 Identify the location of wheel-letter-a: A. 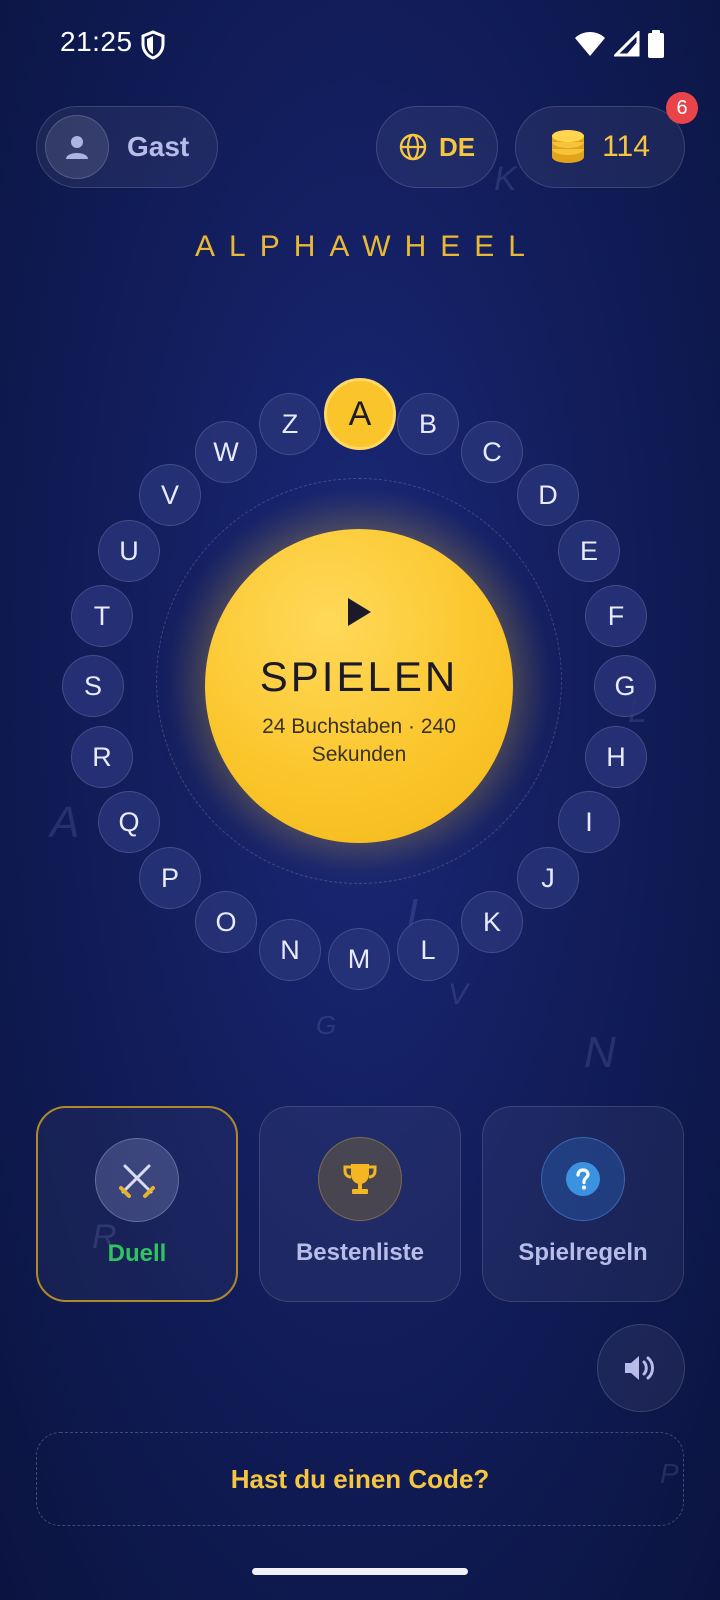
(360, 414).